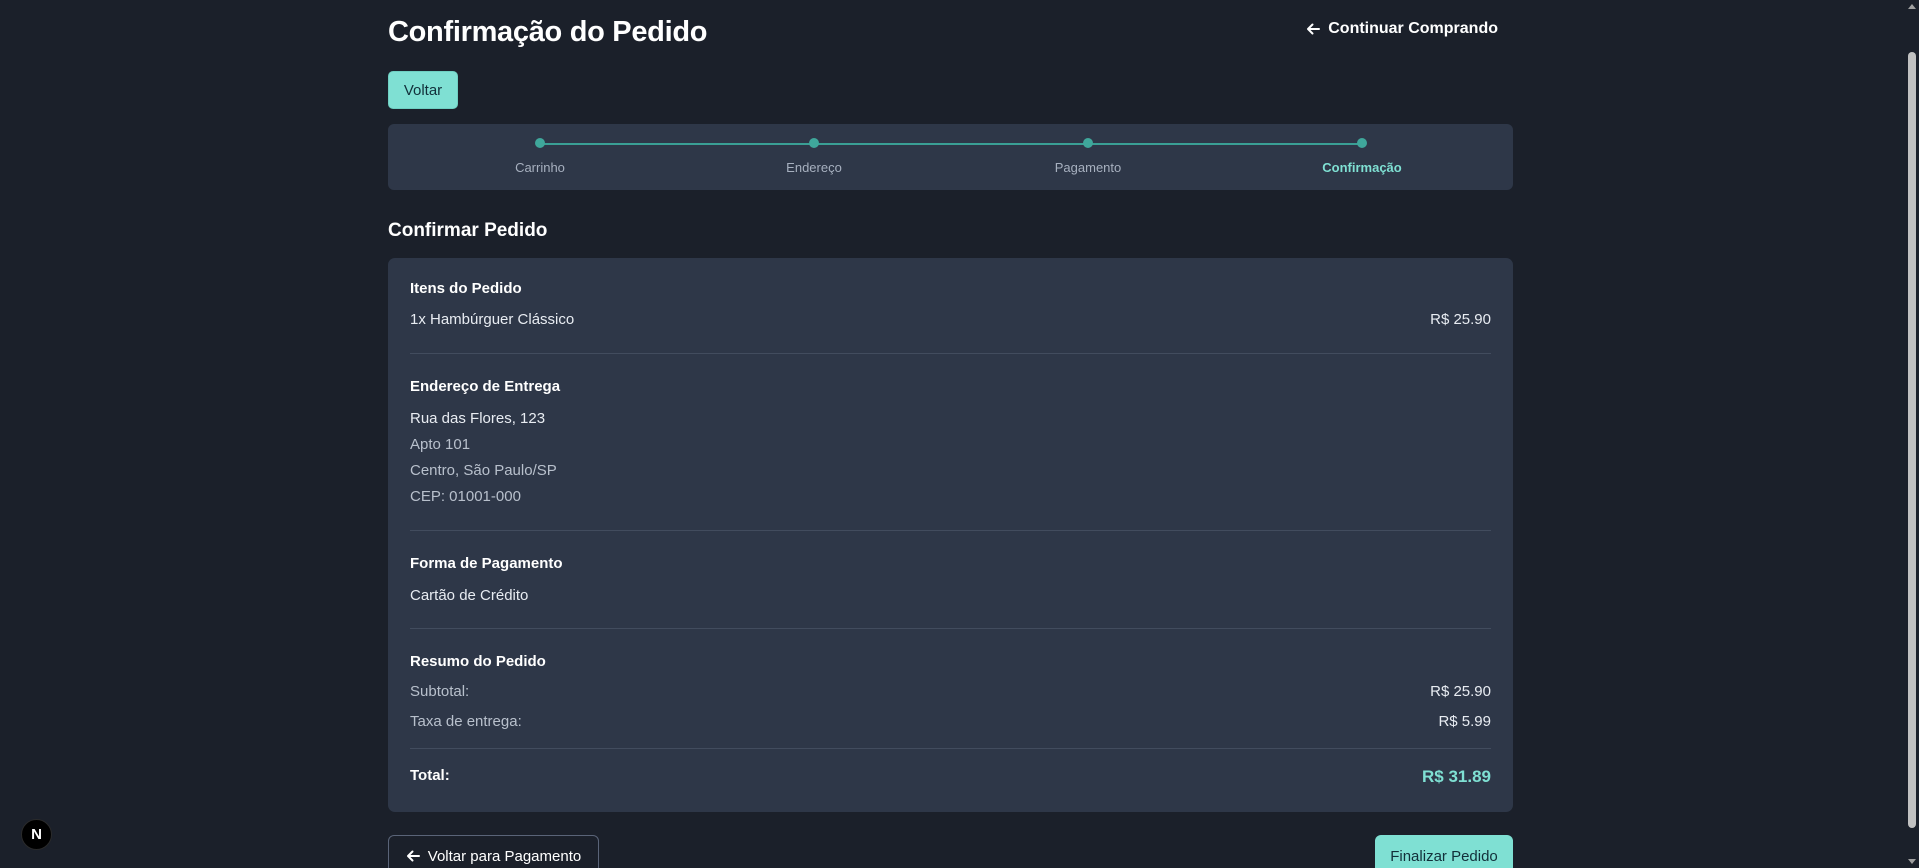 Image resolution: width=1919 pixels, height=868 pixels. What do you see at coordinates (478, 661) in the screenshot?
I see `summary-title: Resumo do Pedido` at bounding box center [478, 661].